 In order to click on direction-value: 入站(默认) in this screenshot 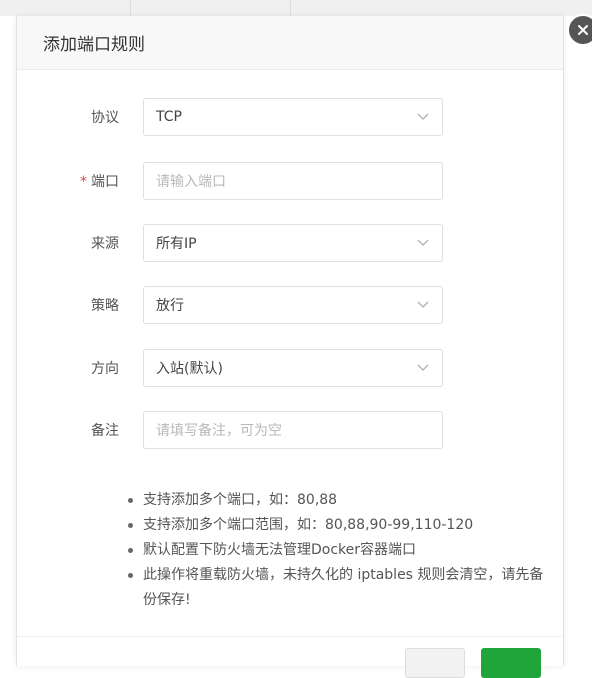, I will do `click(189, 369)`.